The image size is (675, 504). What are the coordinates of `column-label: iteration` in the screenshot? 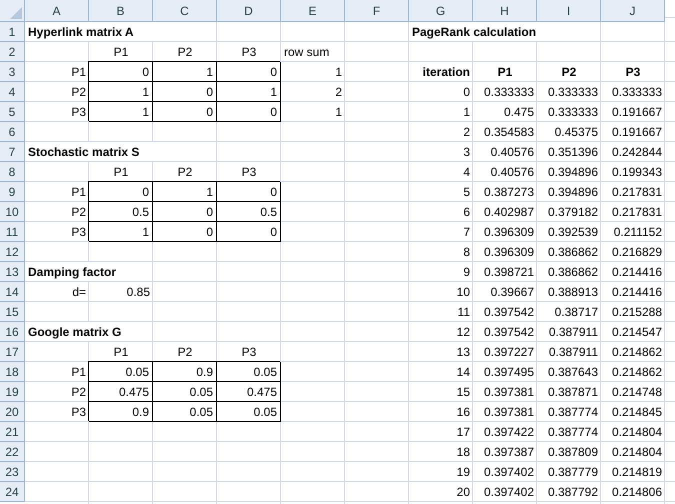 It's located at (446, 72).